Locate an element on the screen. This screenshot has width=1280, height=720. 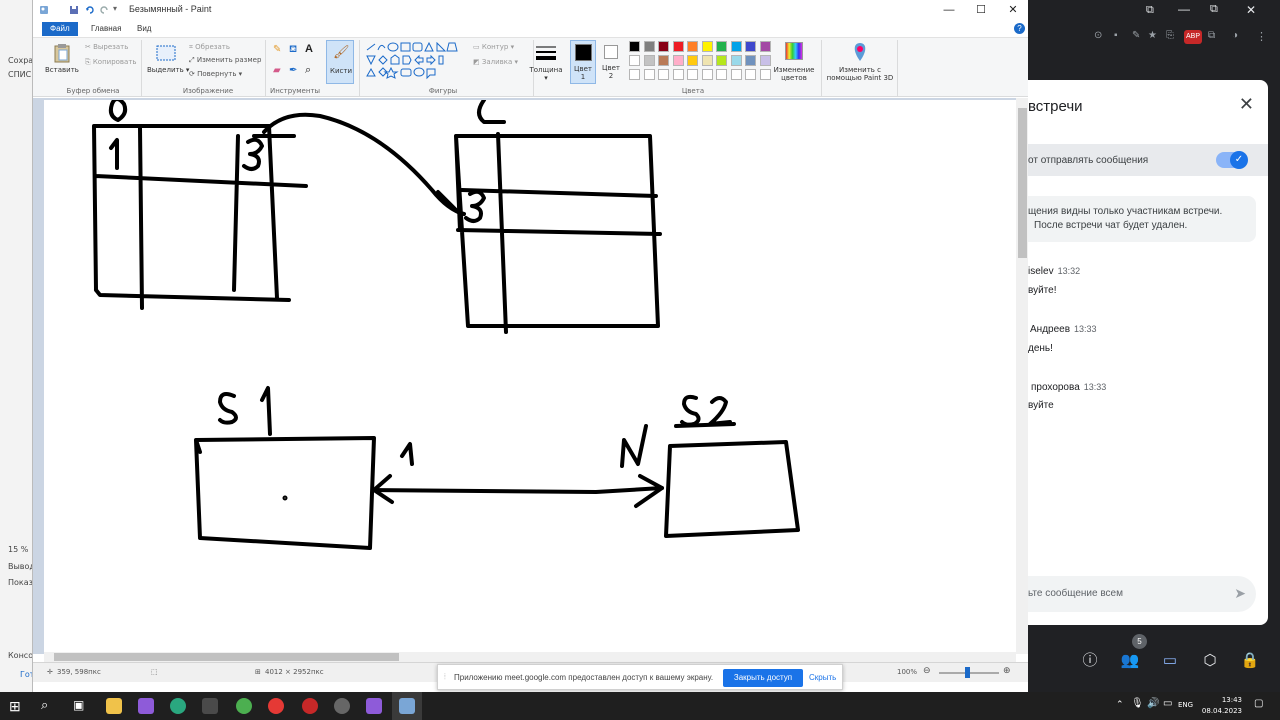
edit-colors-button: Изменение цветов is located at coordinates (794, 74).